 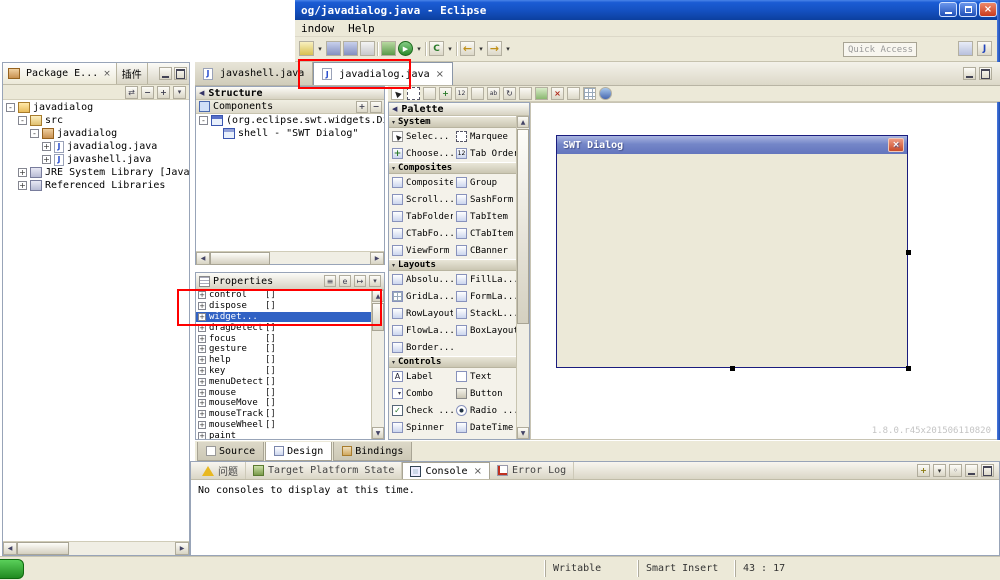 What do you see at coordinates (421, 376) in the screenshot?
I see `palette-item: Label` at bounding box center [421, 376].